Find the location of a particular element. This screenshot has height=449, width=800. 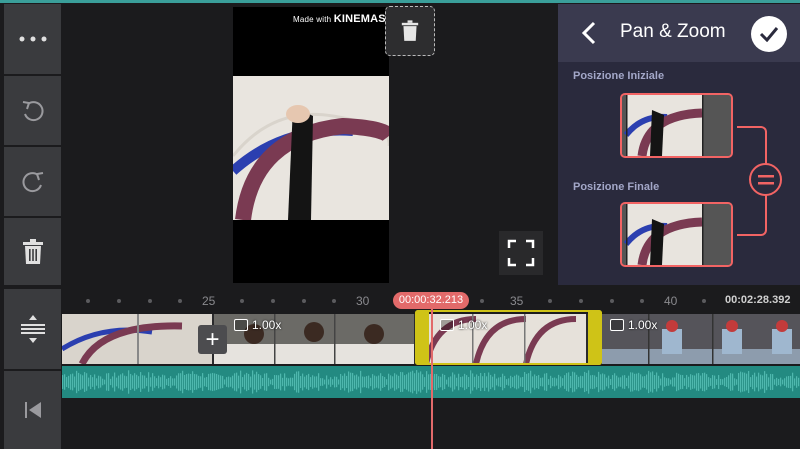

delete-layer-button is located at coordinates (410, 31).